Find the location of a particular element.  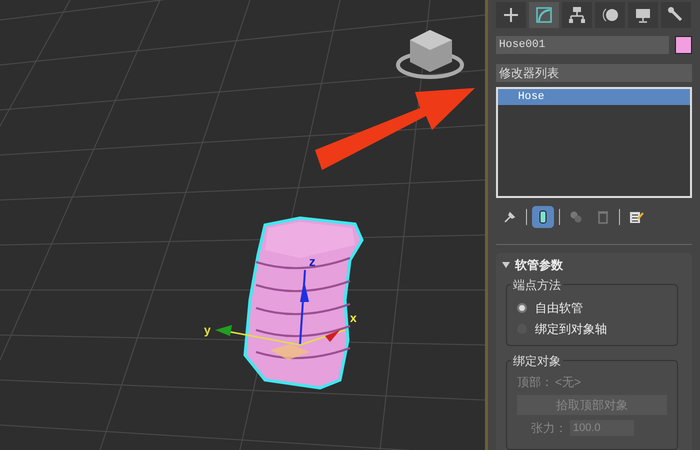

hierarchy-icon is located at coordinates (577, 15).